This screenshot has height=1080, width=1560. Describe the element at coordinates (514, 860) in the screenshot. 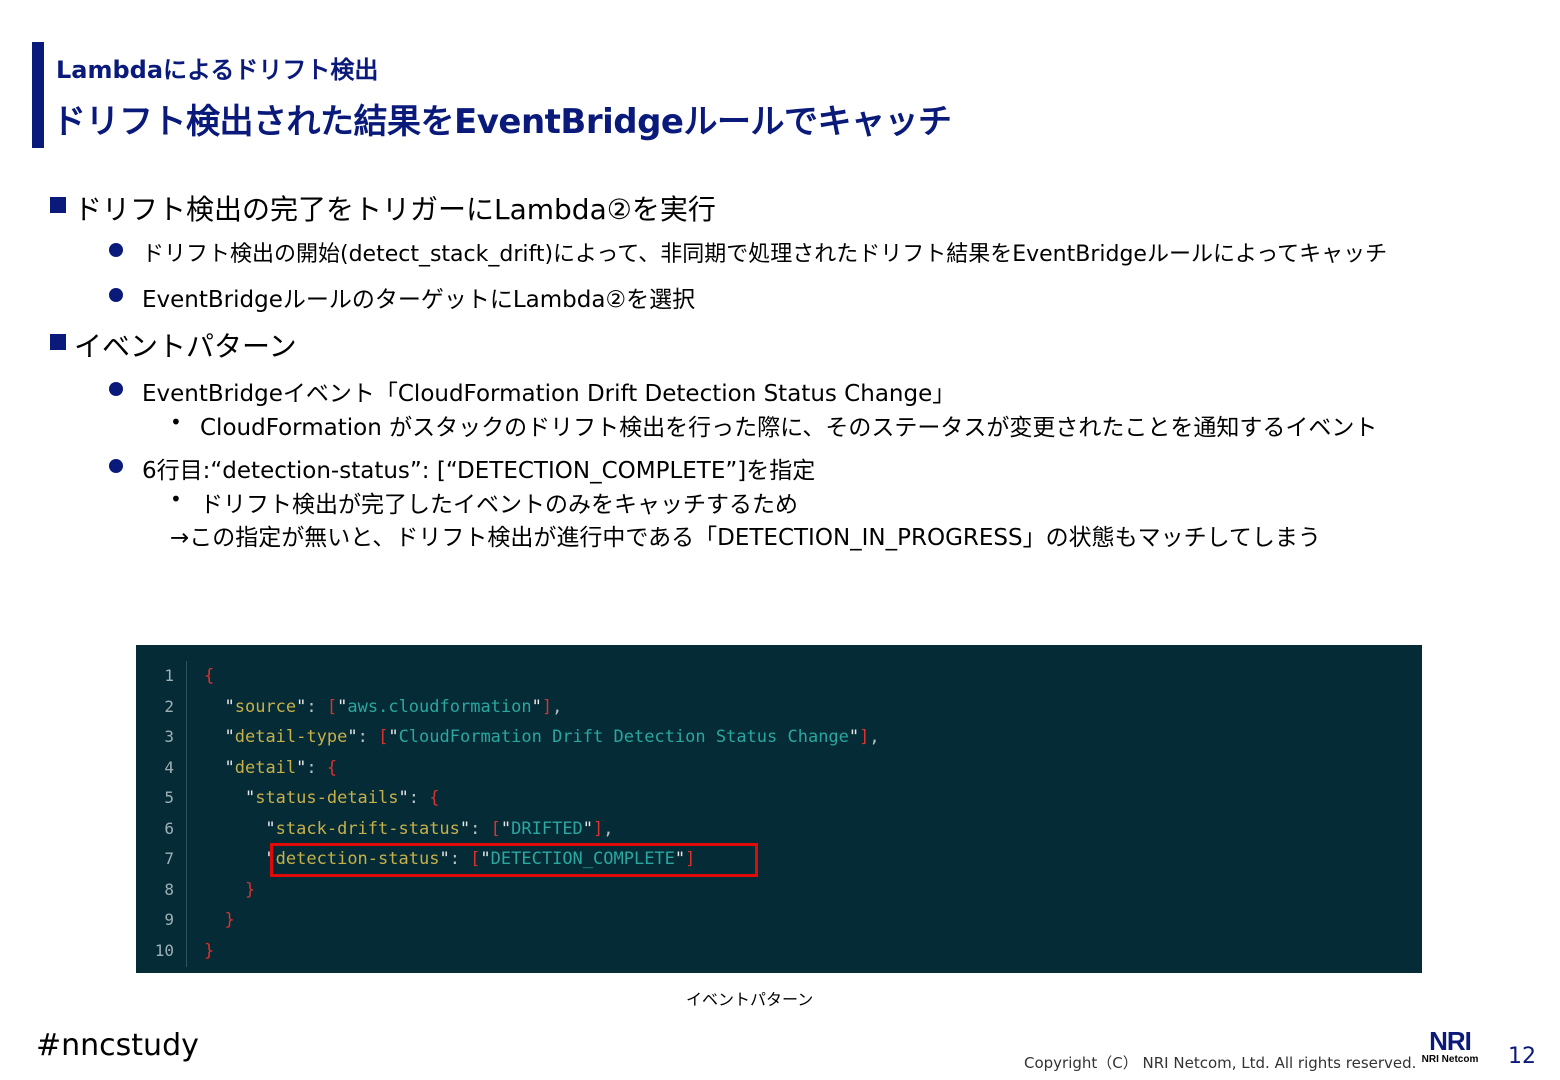

I see `highlight-box` at that location.